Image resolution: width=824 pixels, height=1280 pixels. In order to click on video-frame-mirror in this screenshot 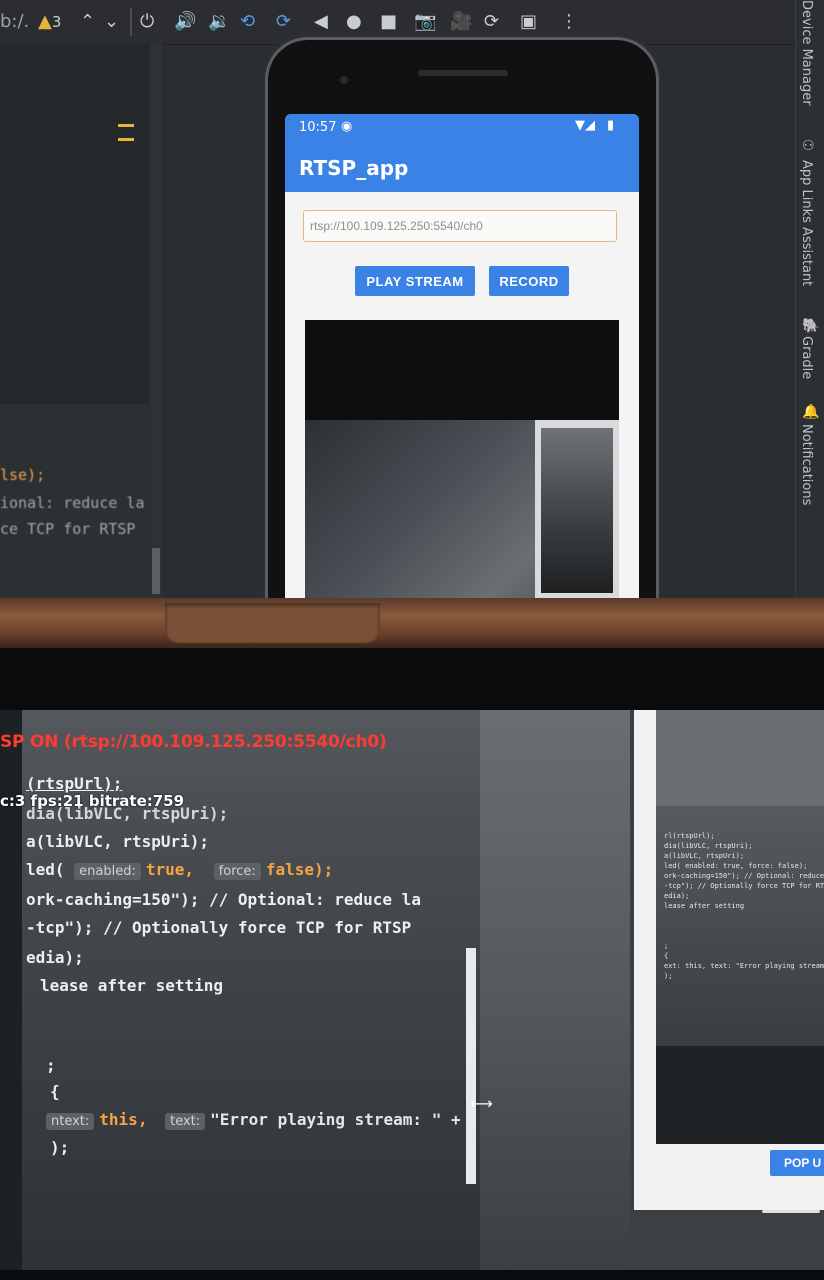, I will do `click(577, 515)`.